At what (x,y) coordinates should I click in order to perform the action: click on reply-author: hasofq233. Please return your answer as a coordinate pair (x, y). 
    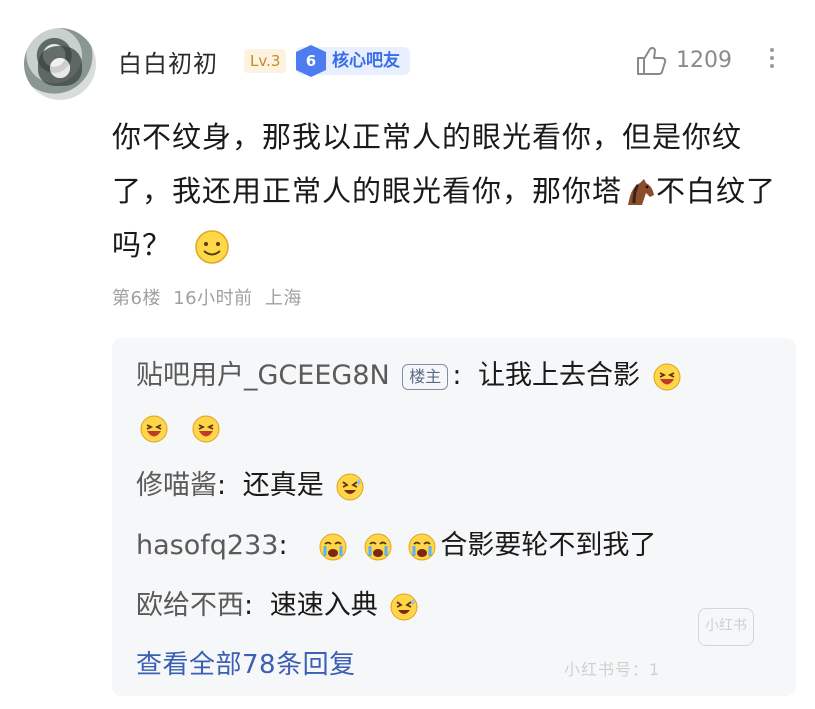
    Looking at the image, I should click on (207, 545).